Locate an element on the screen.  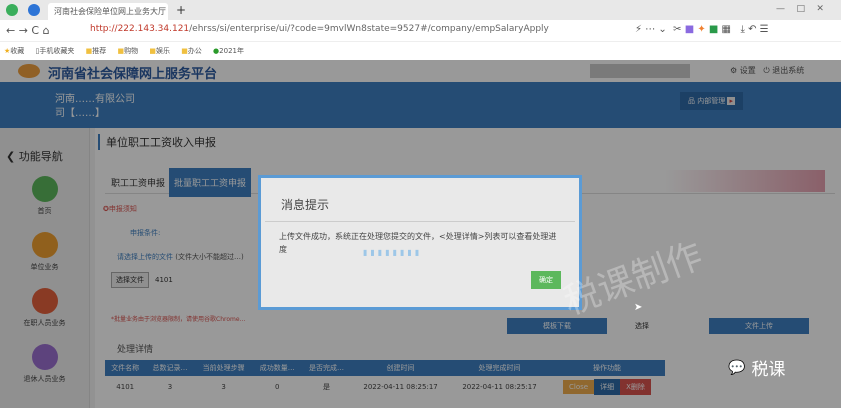
browser-logo-icon is located at coordinates (12, 10).